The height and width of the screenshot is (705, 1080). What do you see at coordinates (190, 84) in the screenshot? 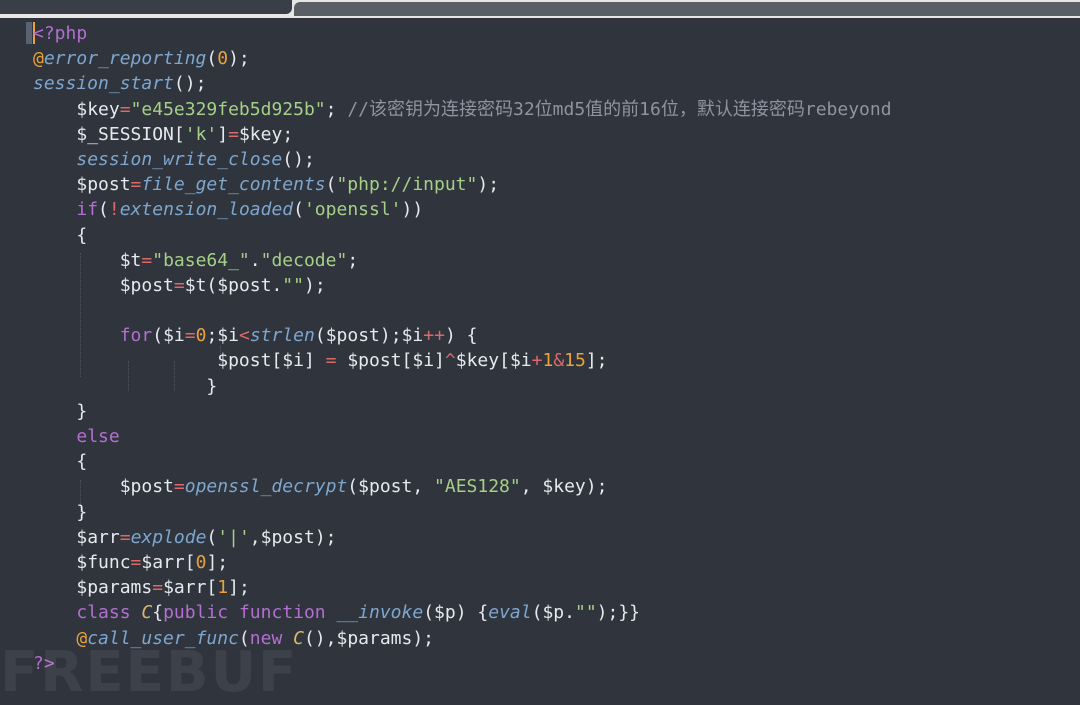
I see `code-token: ();` at bounding box center [190, 84].